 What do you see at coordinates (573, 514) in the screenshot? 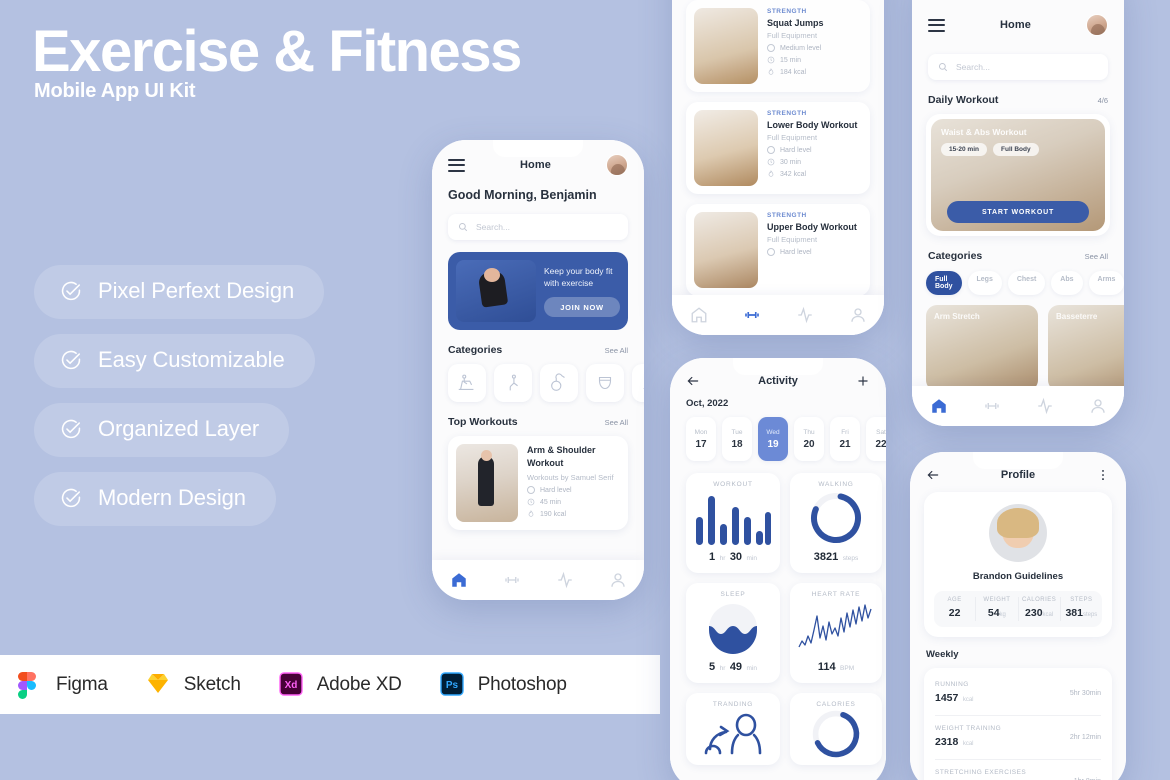
I see `workout-calories: 190 kcal` at bounding box center [573, 514].